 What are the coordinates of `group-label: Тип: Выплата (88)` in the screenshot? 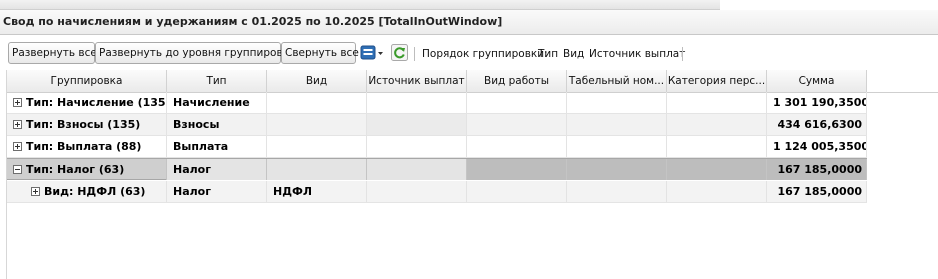 It's located at (84, 146).